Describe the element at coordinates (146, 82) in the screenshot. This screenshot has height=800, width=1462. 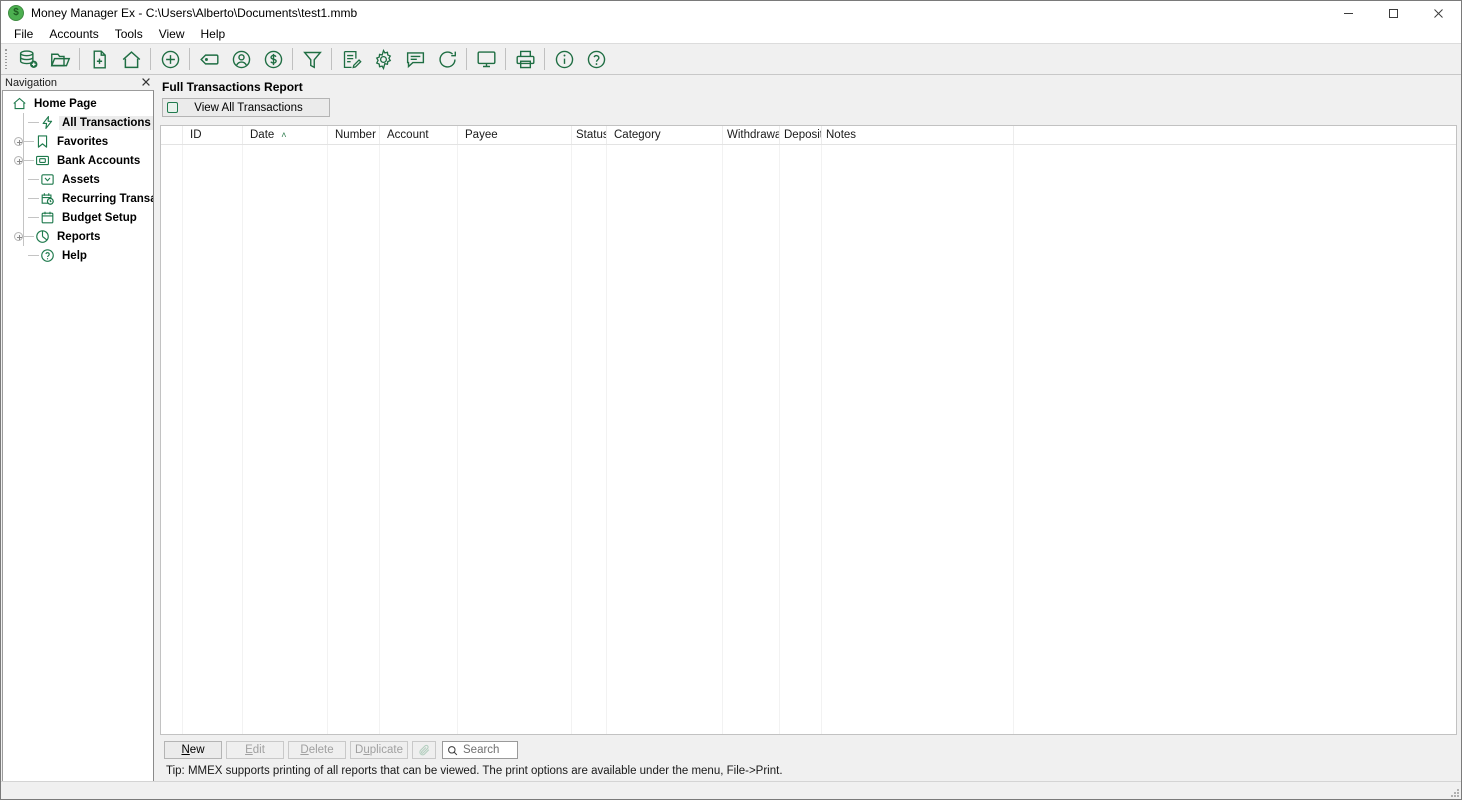
I see `close-icon` at that location.